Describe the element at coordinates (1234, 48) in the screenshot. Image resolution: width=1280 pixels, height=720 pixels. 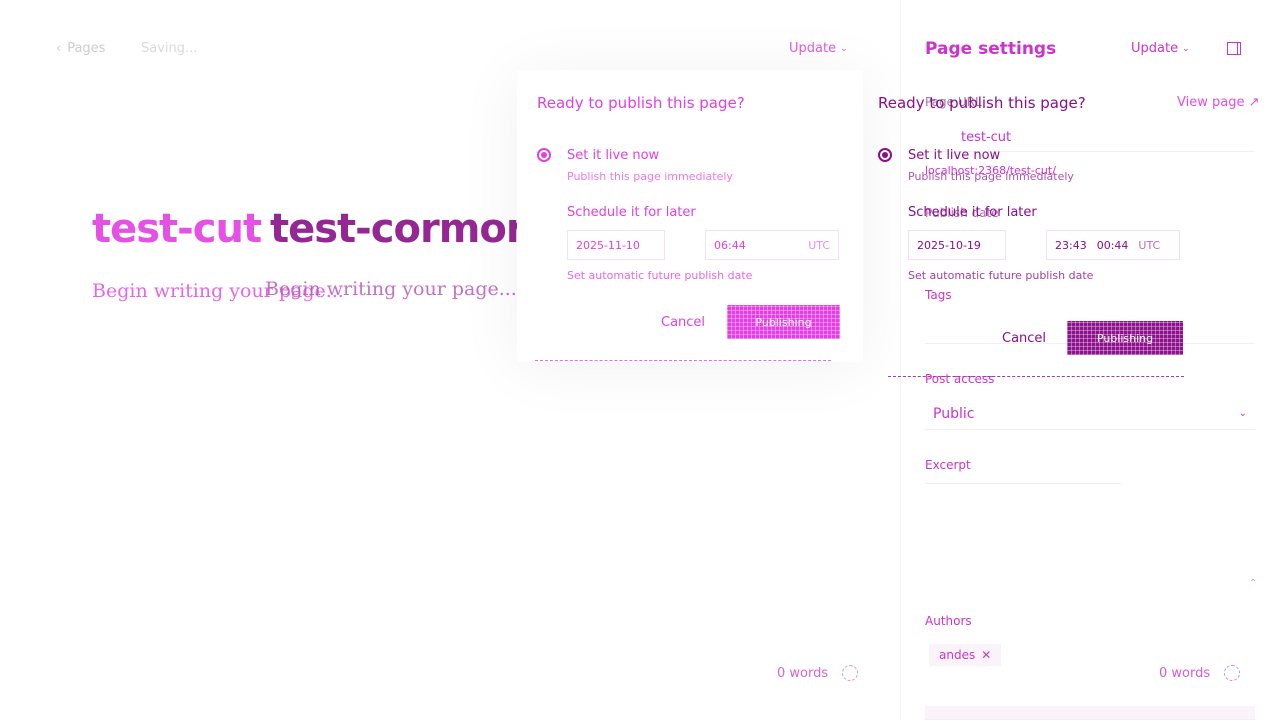
I see `sidebar-toggle-icon` at that location.